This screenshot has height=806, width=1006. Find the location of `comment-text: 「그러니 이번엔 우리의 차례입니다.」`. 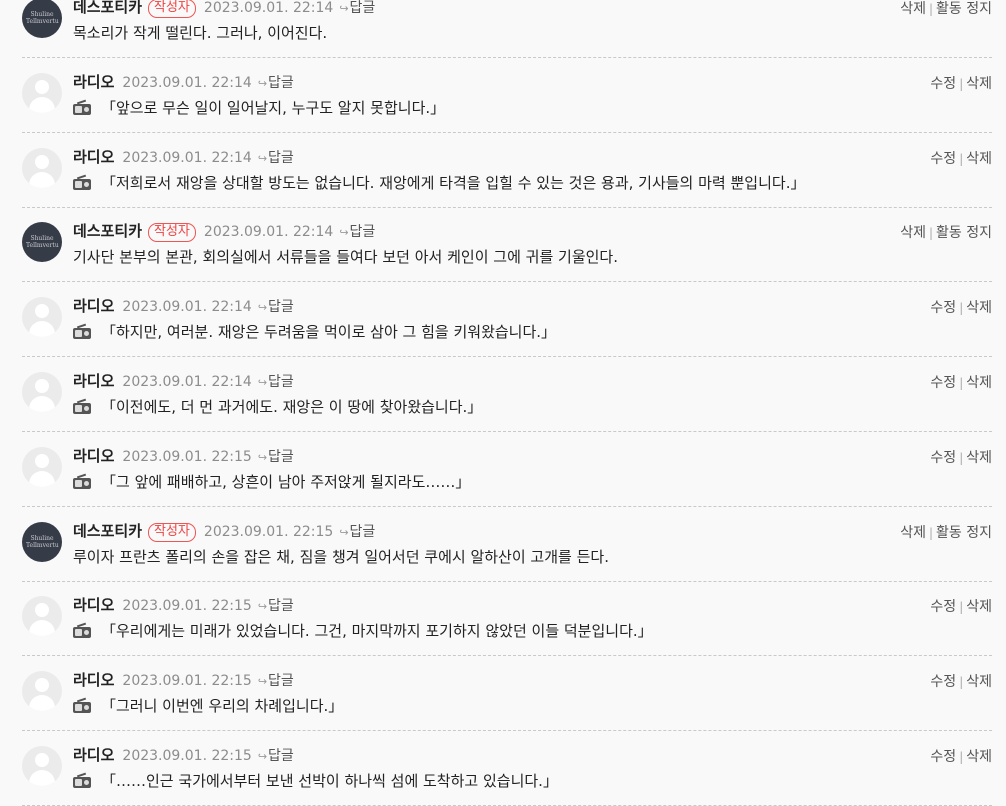

comment-text: 「그러니 이번엔 우리의 차례입니다.」 is located at coordinates (208, 706).